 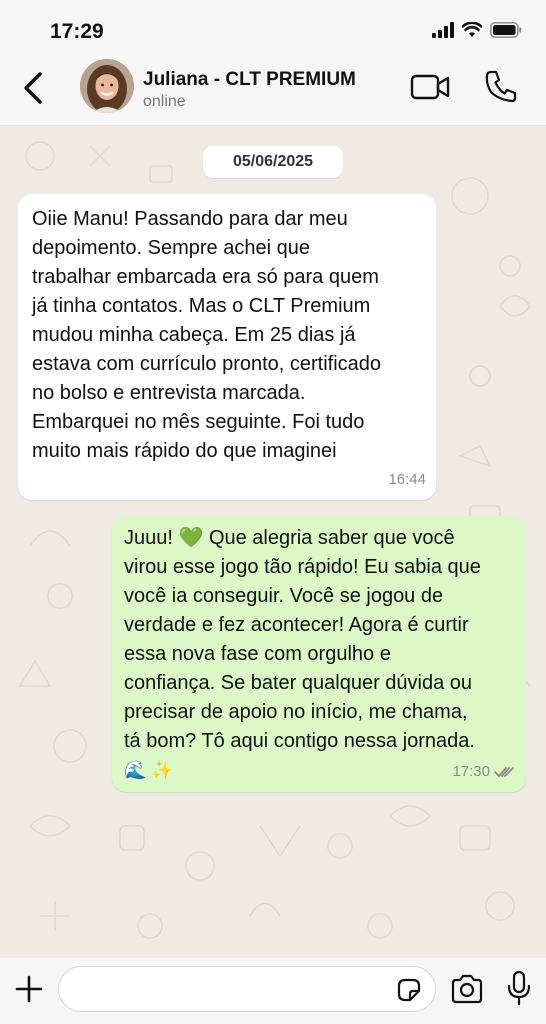 I want to click on wifi-icon, so click(x=472, y=29).